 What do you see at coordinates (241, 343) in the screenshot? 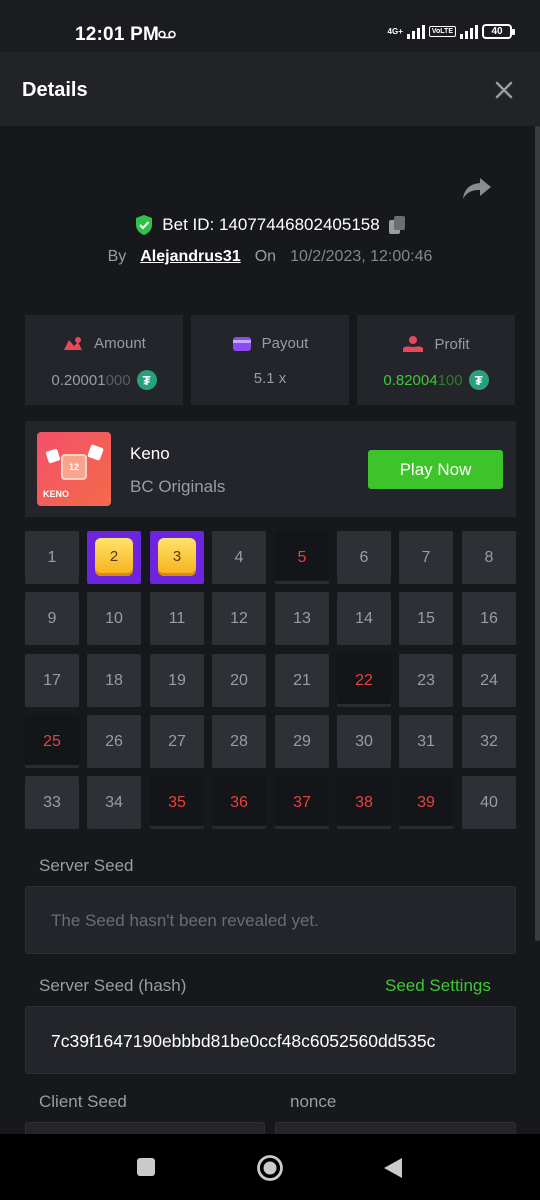
I see `wallet-icon` at bounding box center [241, 343].